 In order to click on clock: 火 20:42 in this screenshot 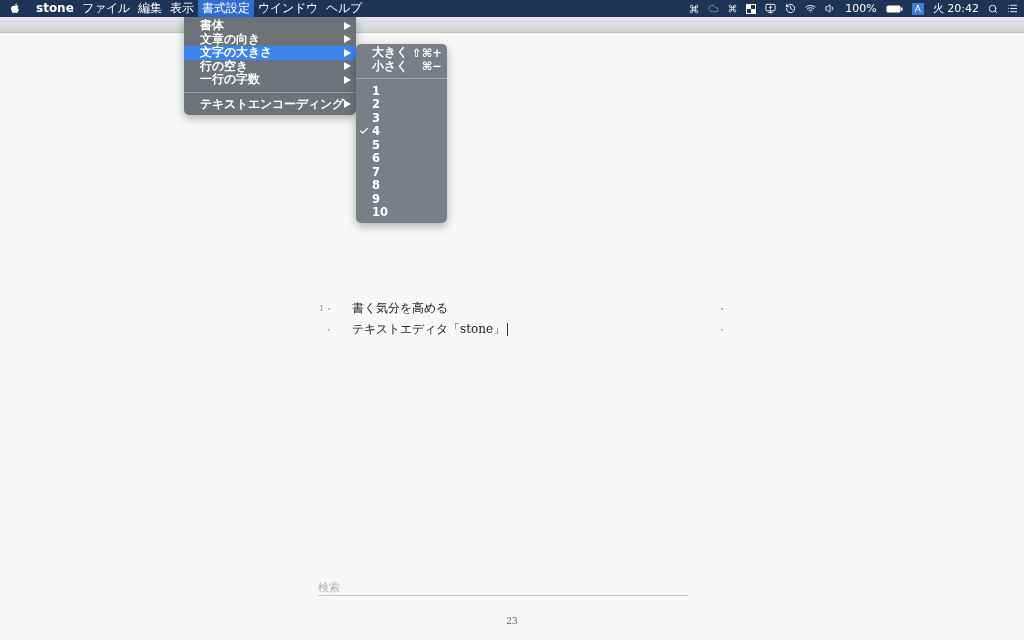, I will do `click(955, 8)`.